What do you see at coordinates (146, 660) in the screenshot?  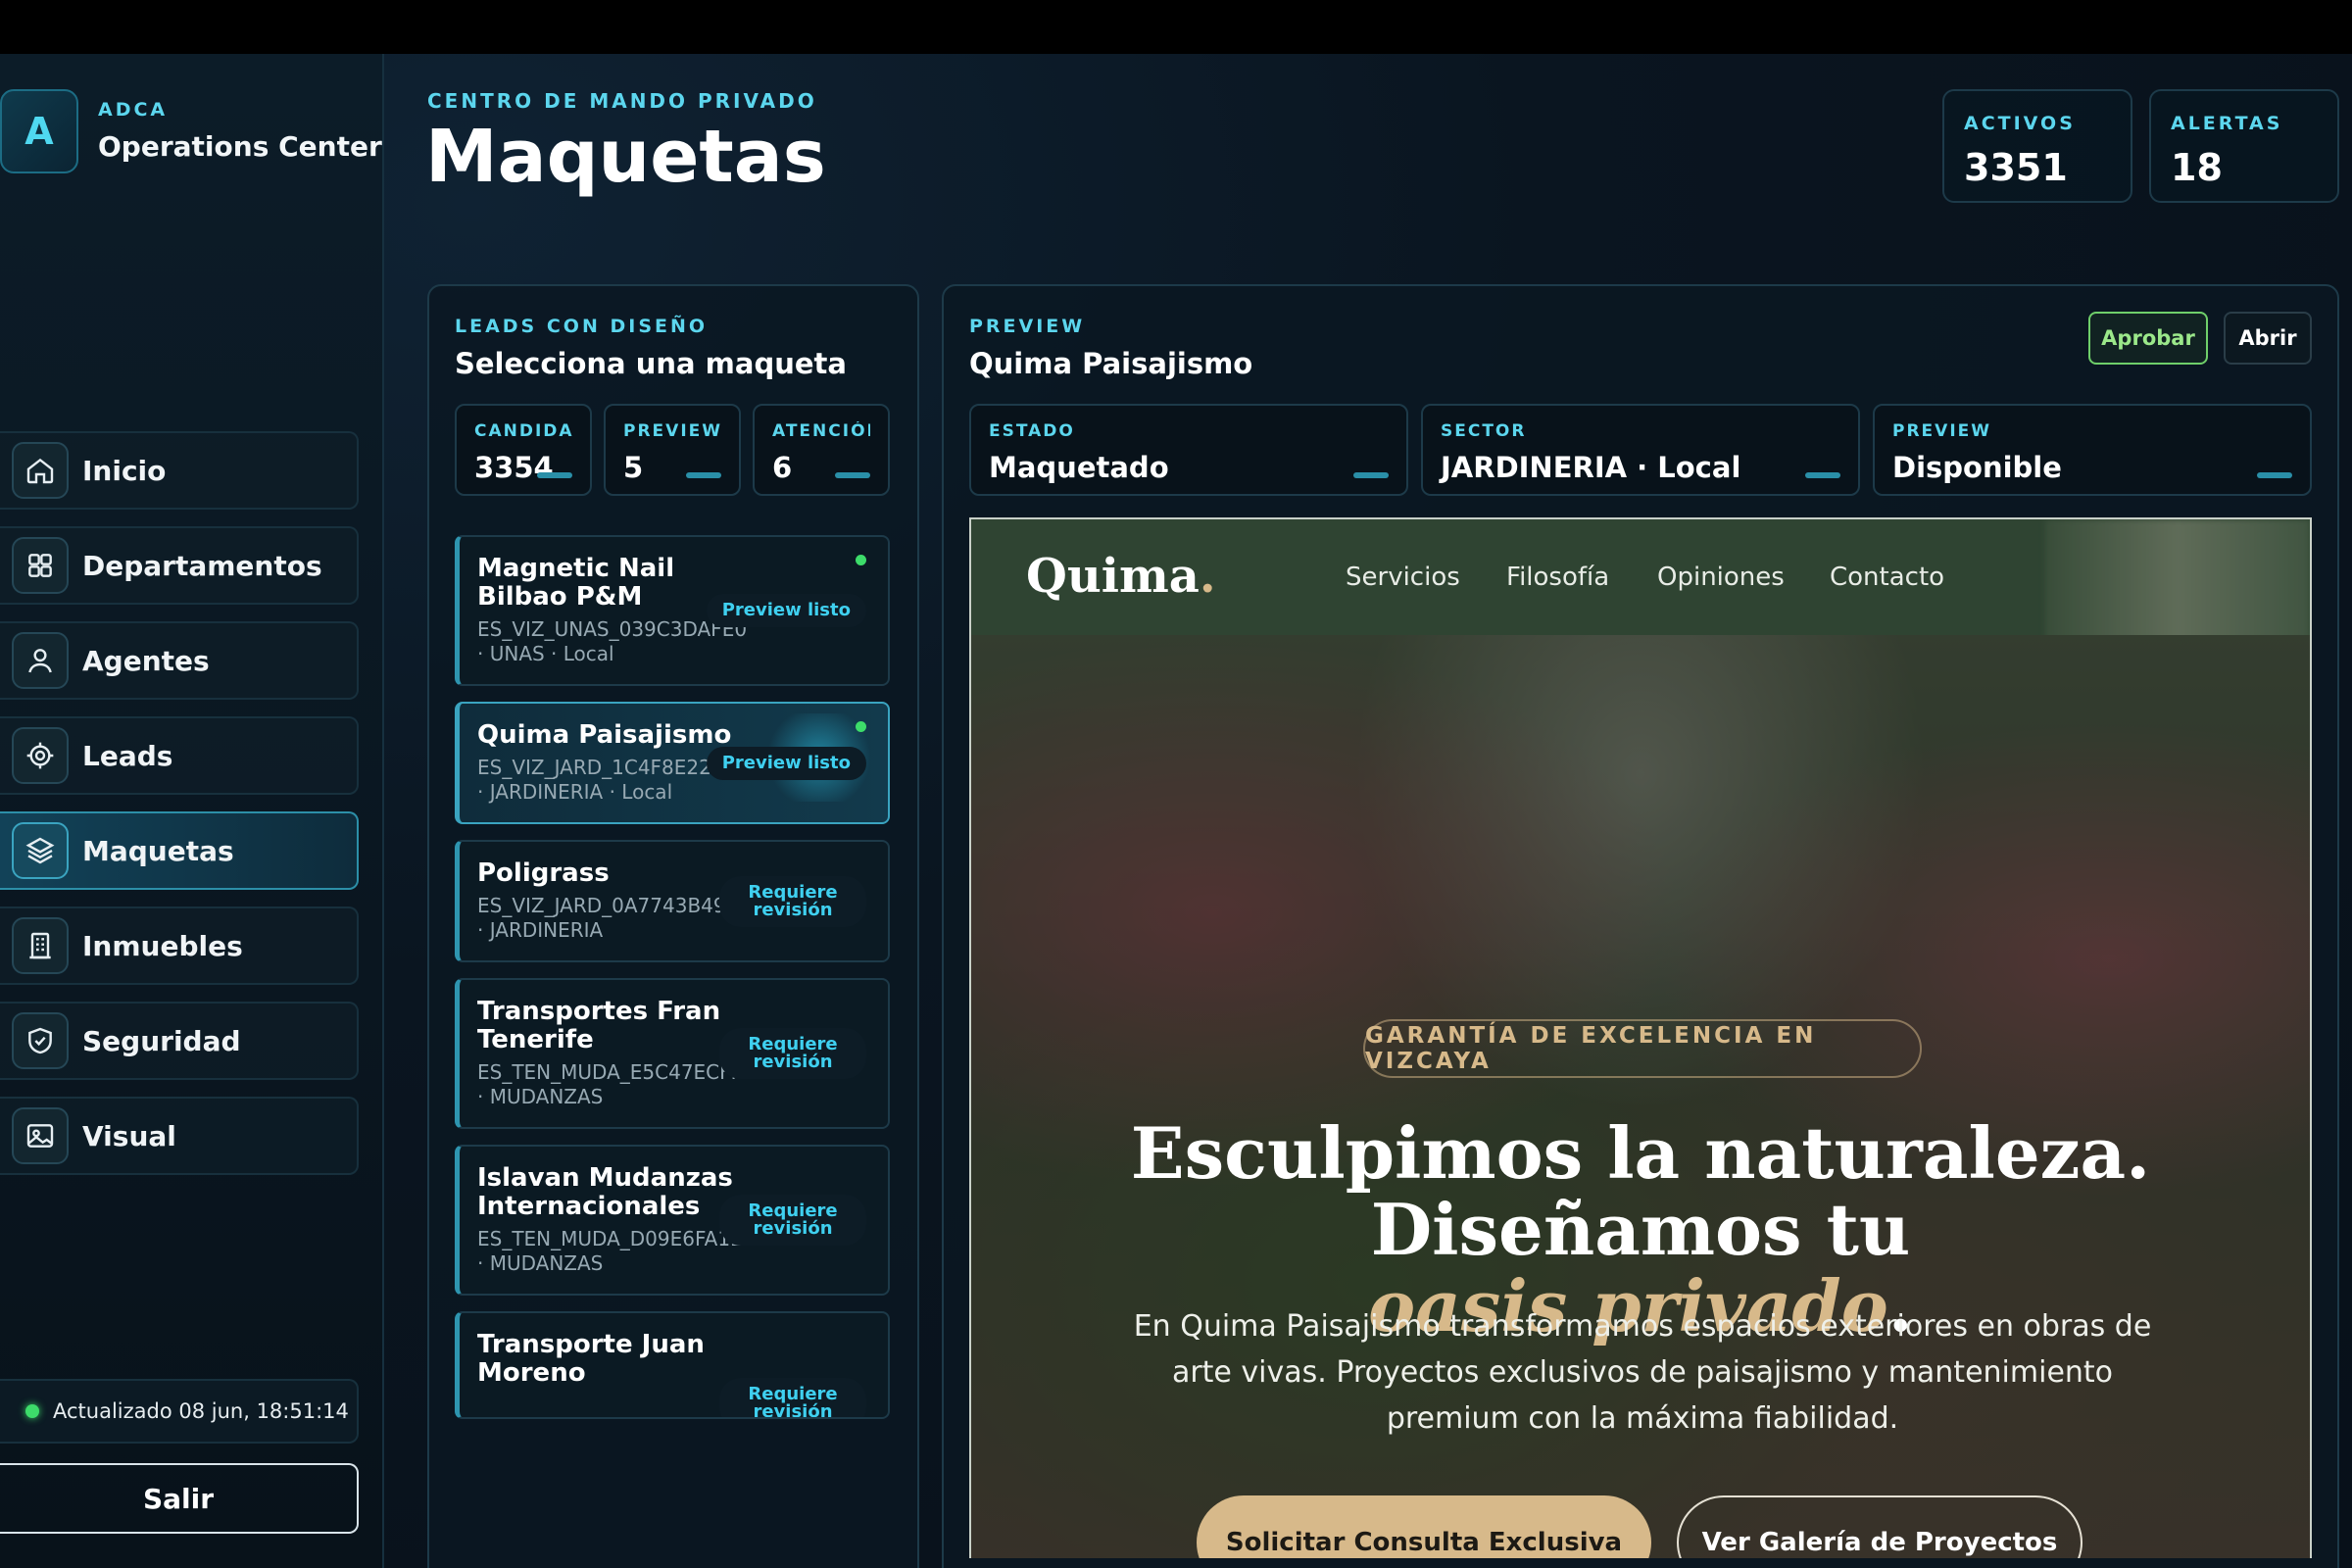 I see `sidebar-item-label: Agentes` at bounding box center [146, 660].